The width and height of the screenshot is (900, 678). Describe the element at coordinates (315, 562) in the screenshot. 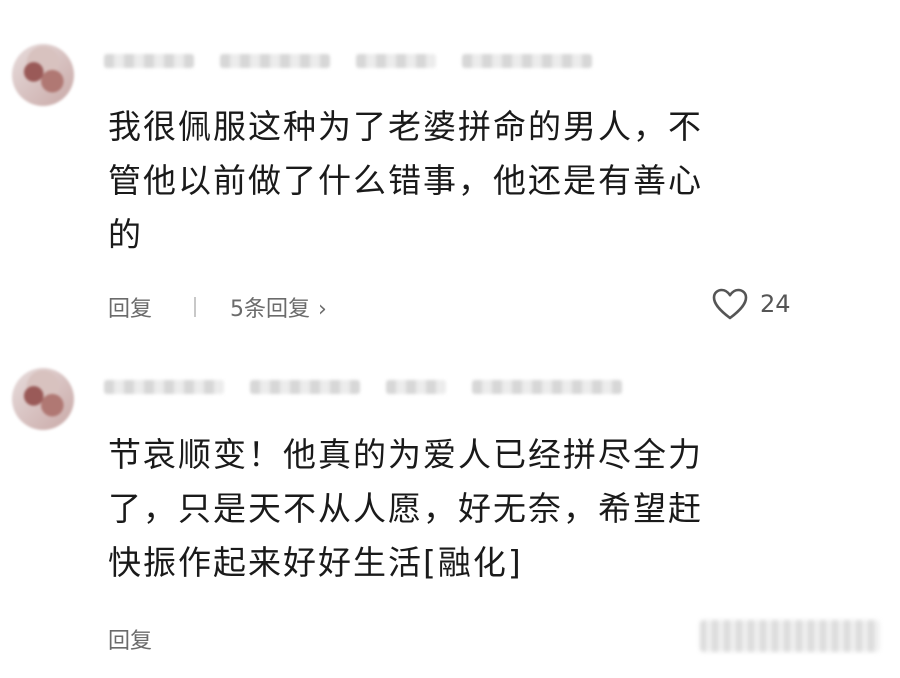

I see `comment-line: 快振作起来好好生活[融化]` at that location.